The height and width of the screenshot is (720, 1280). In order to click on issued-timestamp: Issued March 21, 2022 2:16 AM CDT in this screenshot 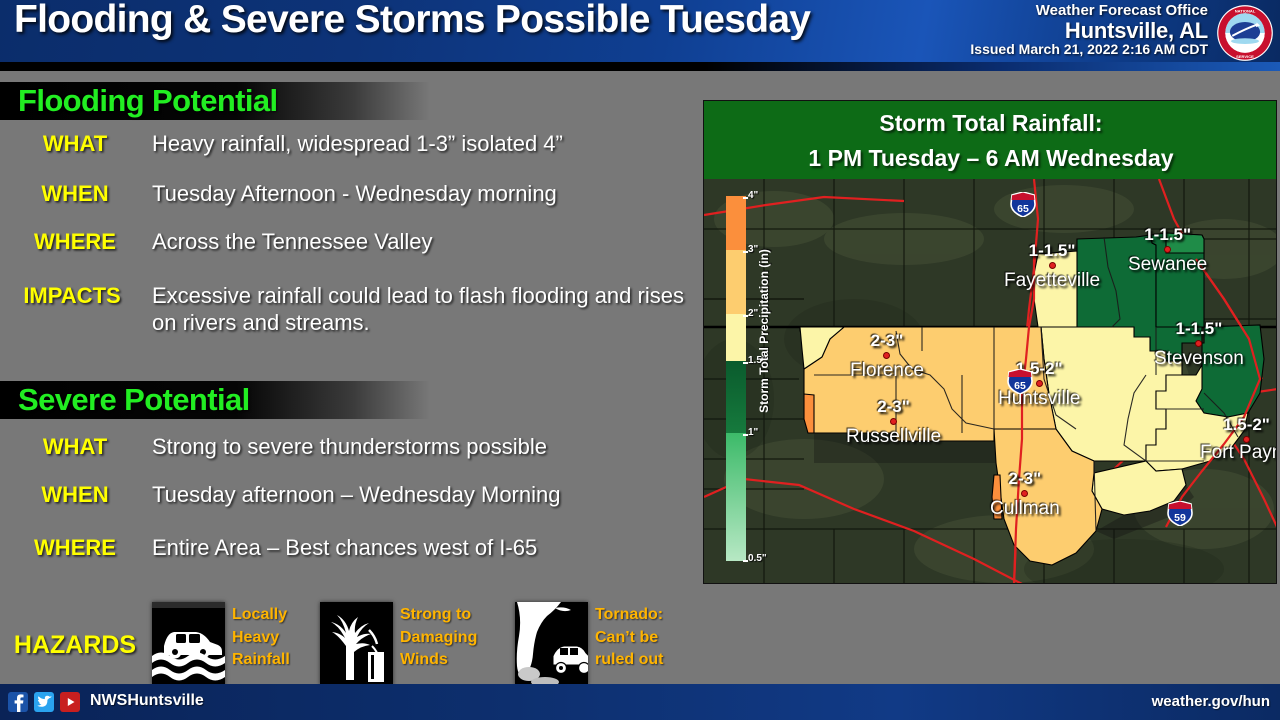, I will do `click(1089, 49)`.